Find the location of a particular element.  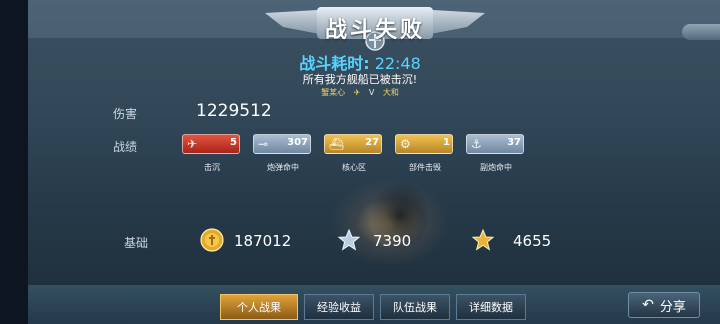

tab-experience-gains: 经验收益 is located at coordinates (339, 307).